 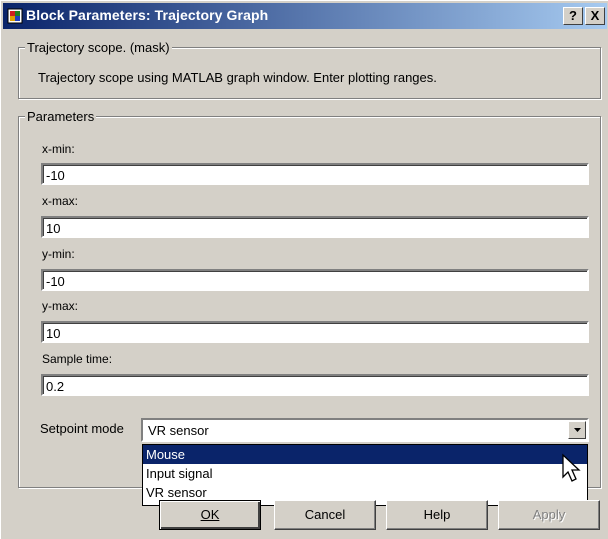 I want to click on setpoint-mode-select: VR sensor, so click(x=365, y=430).